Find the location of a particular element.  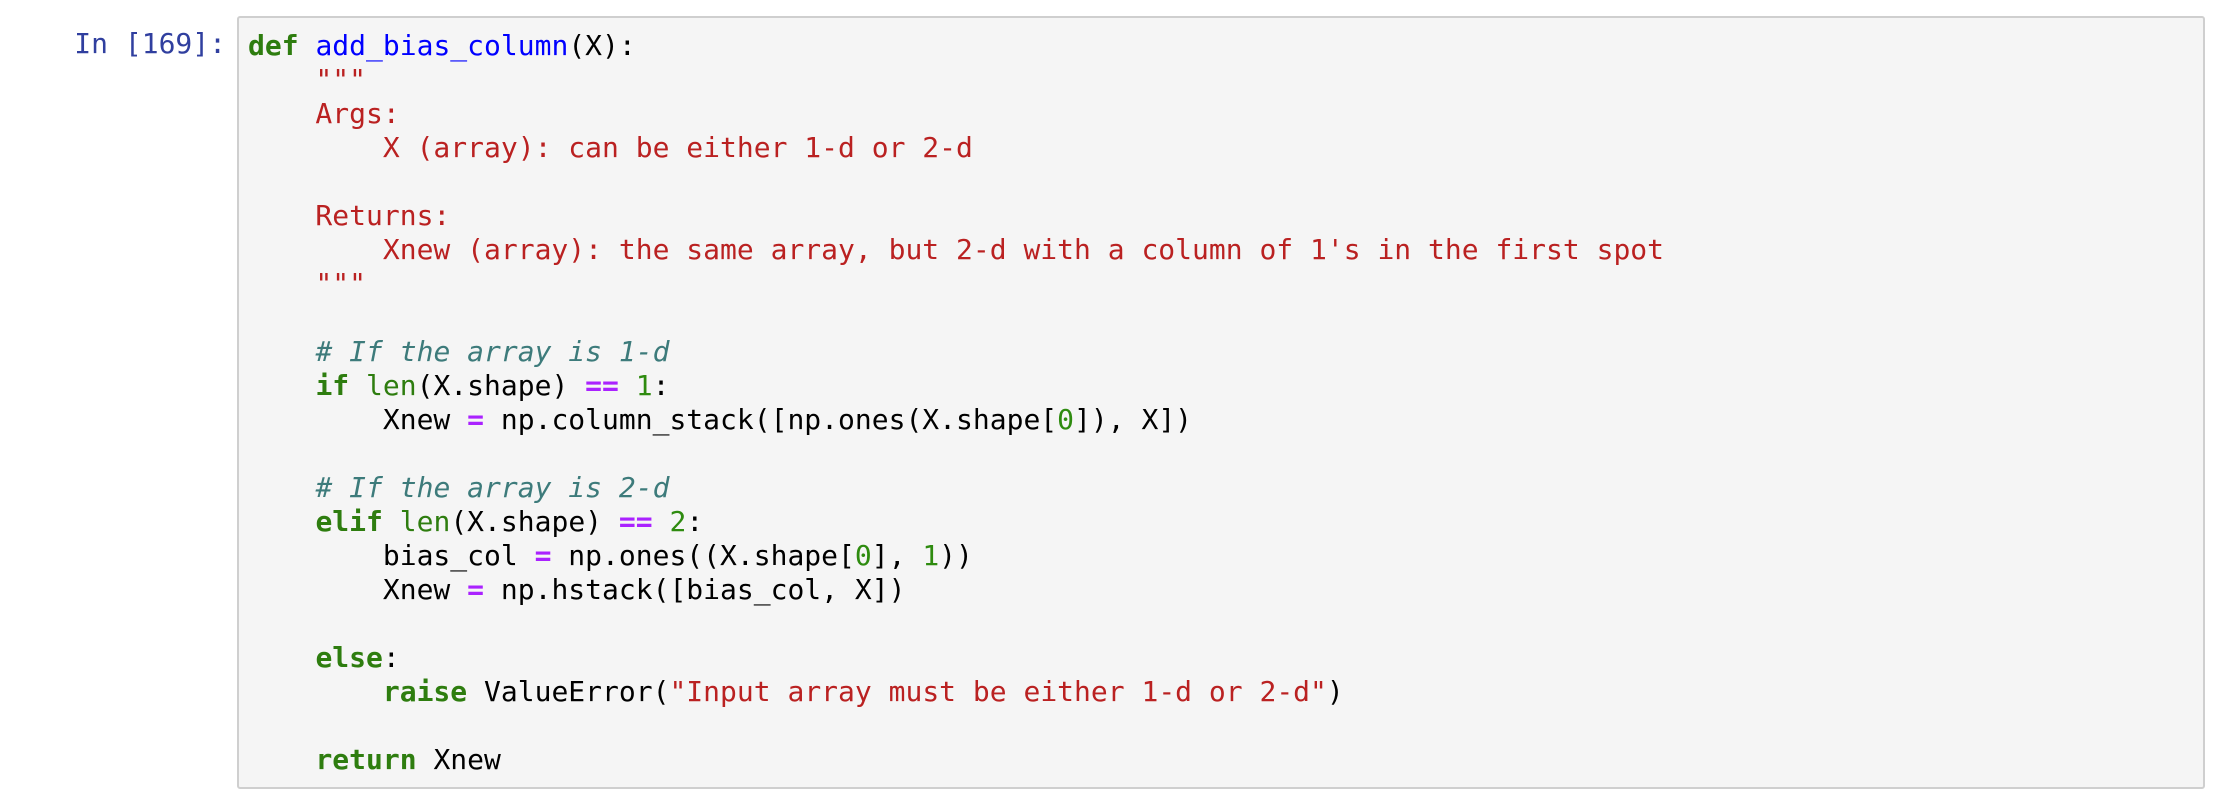

code-line: Xnew = np.hstack([bias_col, X]) is located at coordinates (956, 590).